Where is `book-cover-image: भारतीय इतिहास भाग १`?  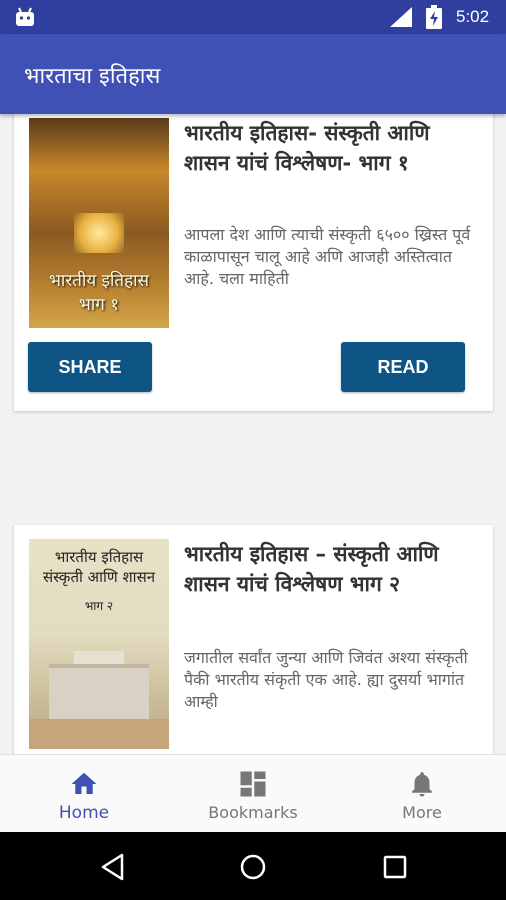 book-cover-image: भारतीय इतिहास भाग १ is located at coordinates (99, 223).